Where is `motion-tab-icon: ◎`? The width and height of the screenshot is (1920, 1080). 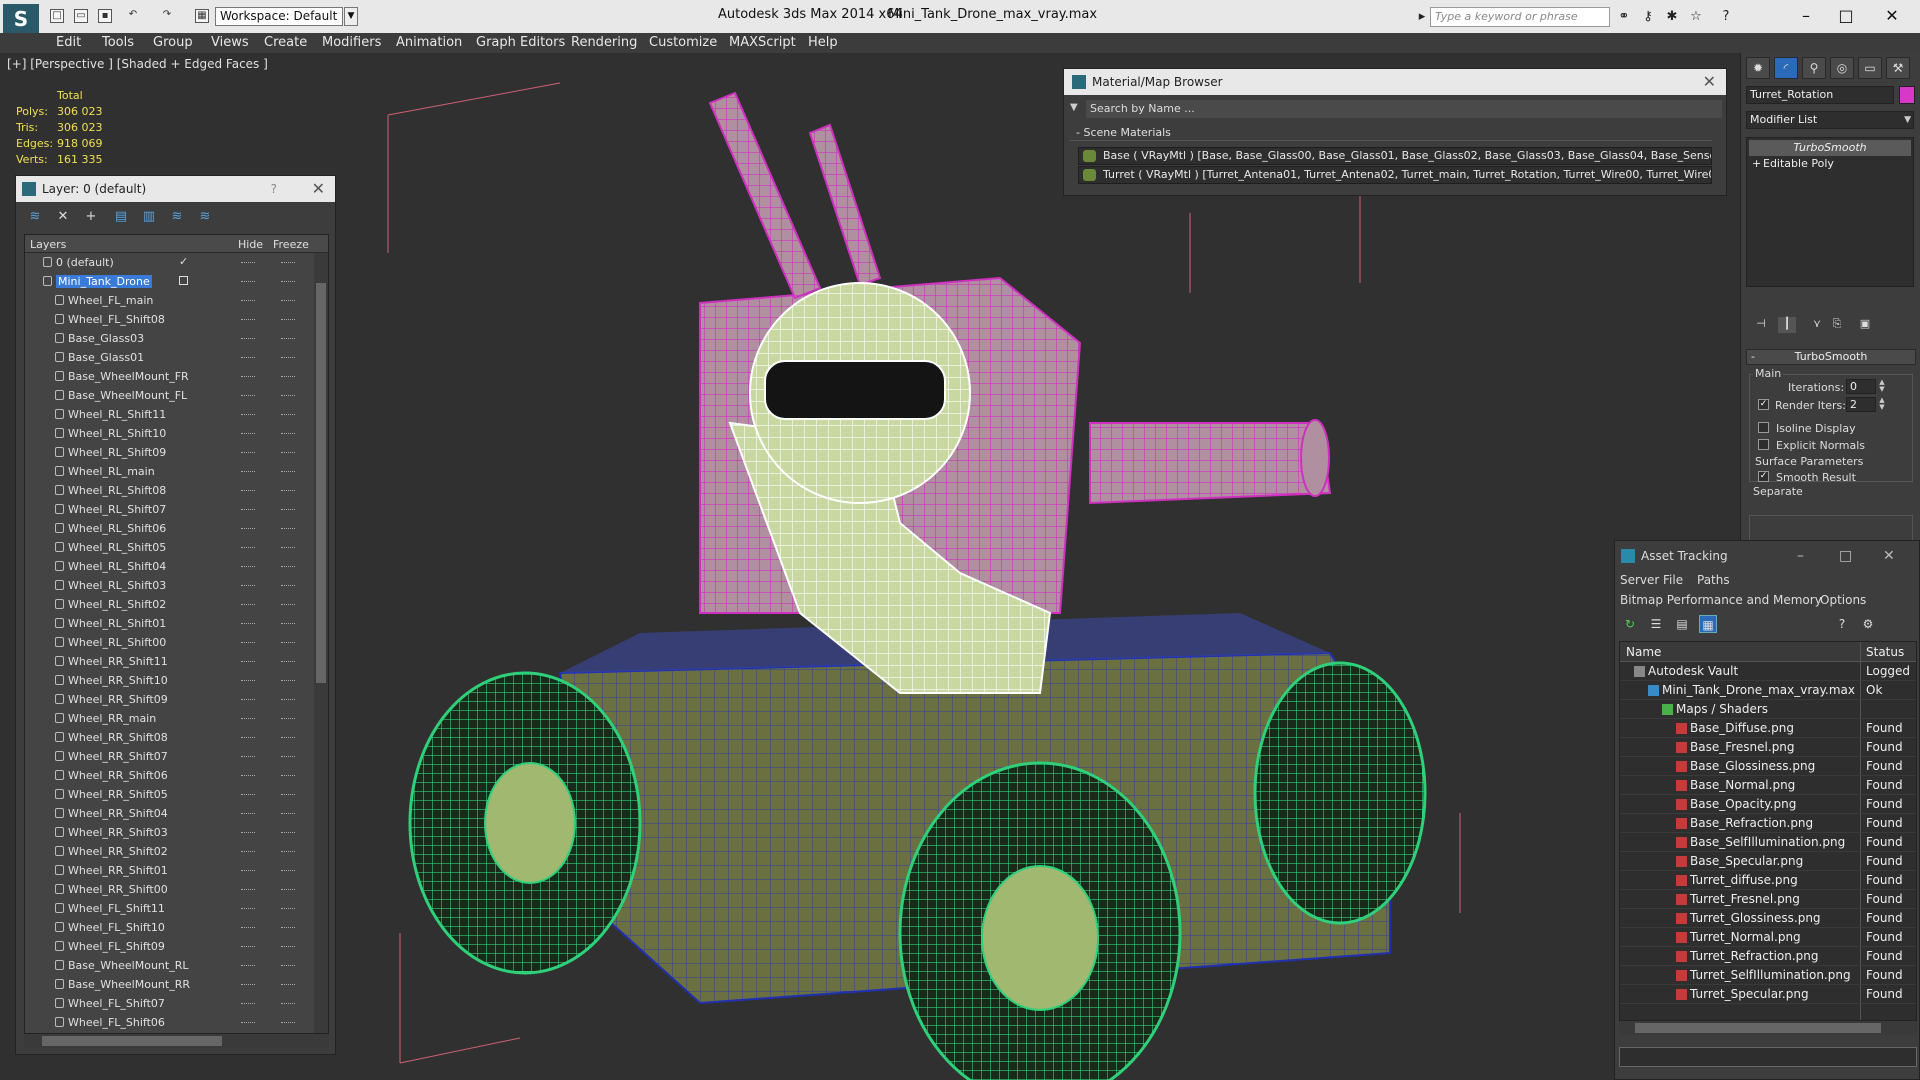 motion-tab-icon: ◎ is located at coordinates (1842, 68).